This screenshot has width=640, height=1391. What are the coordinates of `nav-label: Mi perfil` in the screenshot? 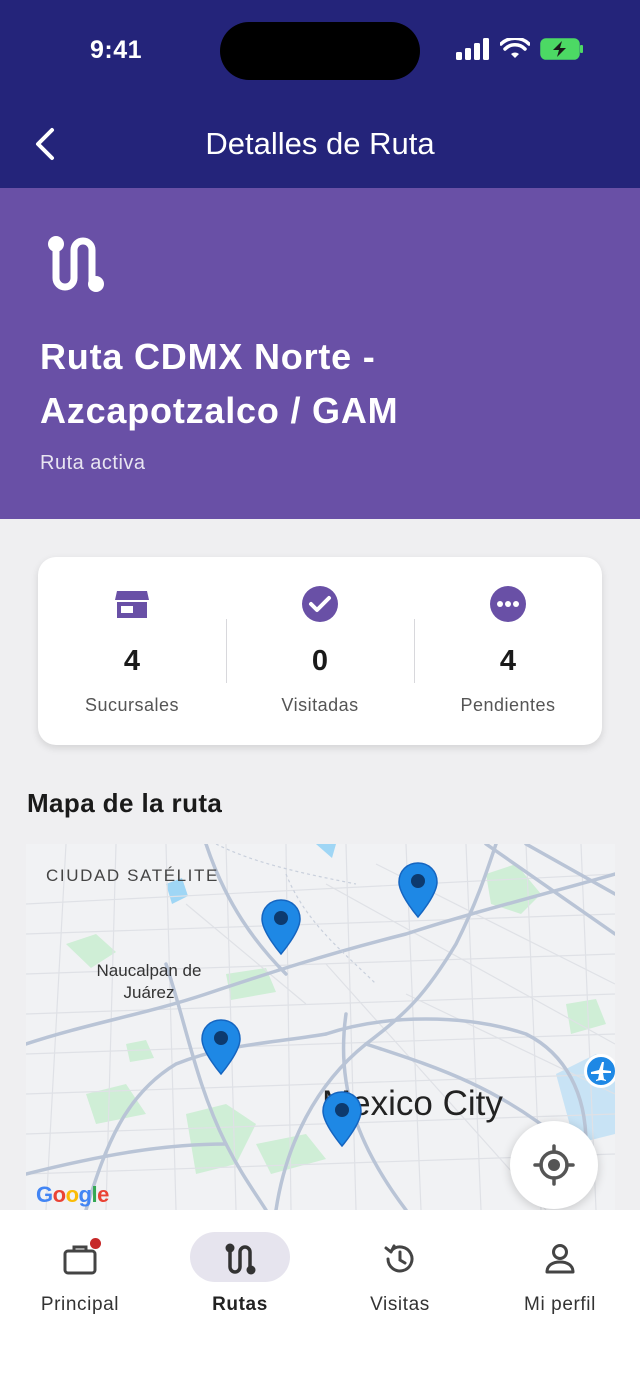 It's located at (560, 1304).